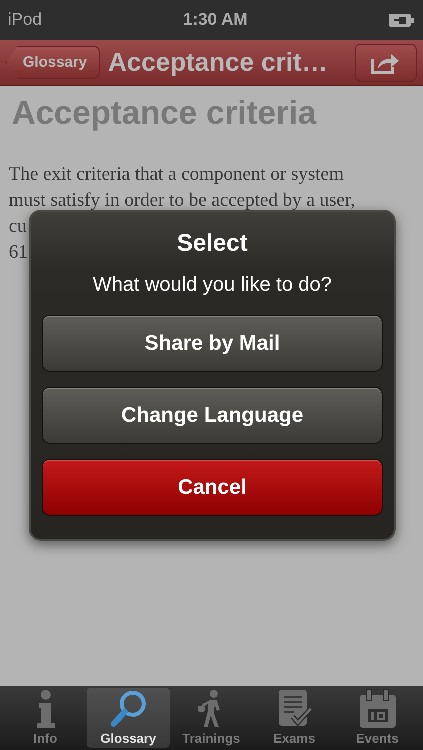  What do you see at coordinates (402, 20) in the screenshot?
I see `battery-charging-icon` at bounding box center [402, 20].